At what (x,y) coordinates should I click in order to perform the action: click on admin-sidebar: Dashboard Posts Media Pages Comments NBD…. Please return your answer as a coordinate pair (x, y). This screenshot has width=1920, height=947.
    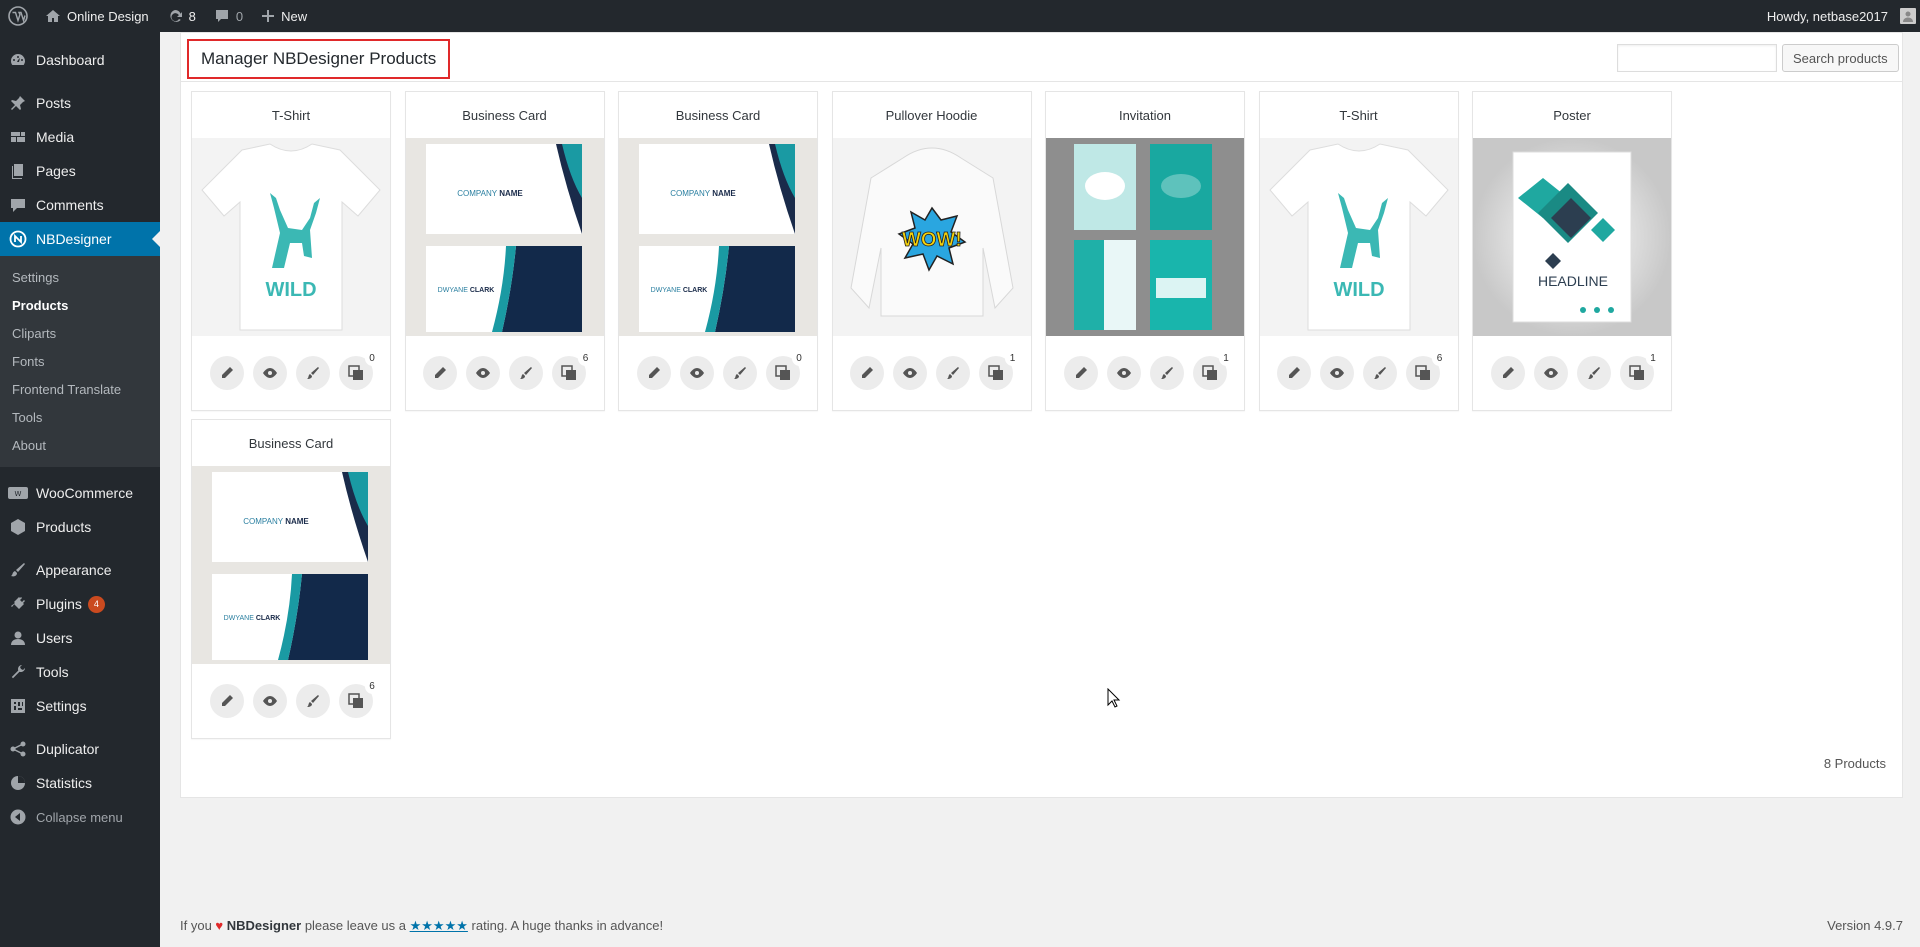
    Looking at the image, I should click on (80, 489).